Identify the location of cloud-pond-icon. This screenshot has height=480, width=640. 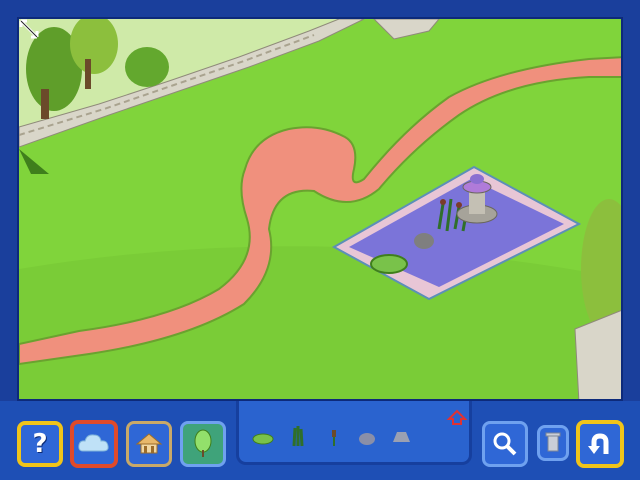
(93, 443).